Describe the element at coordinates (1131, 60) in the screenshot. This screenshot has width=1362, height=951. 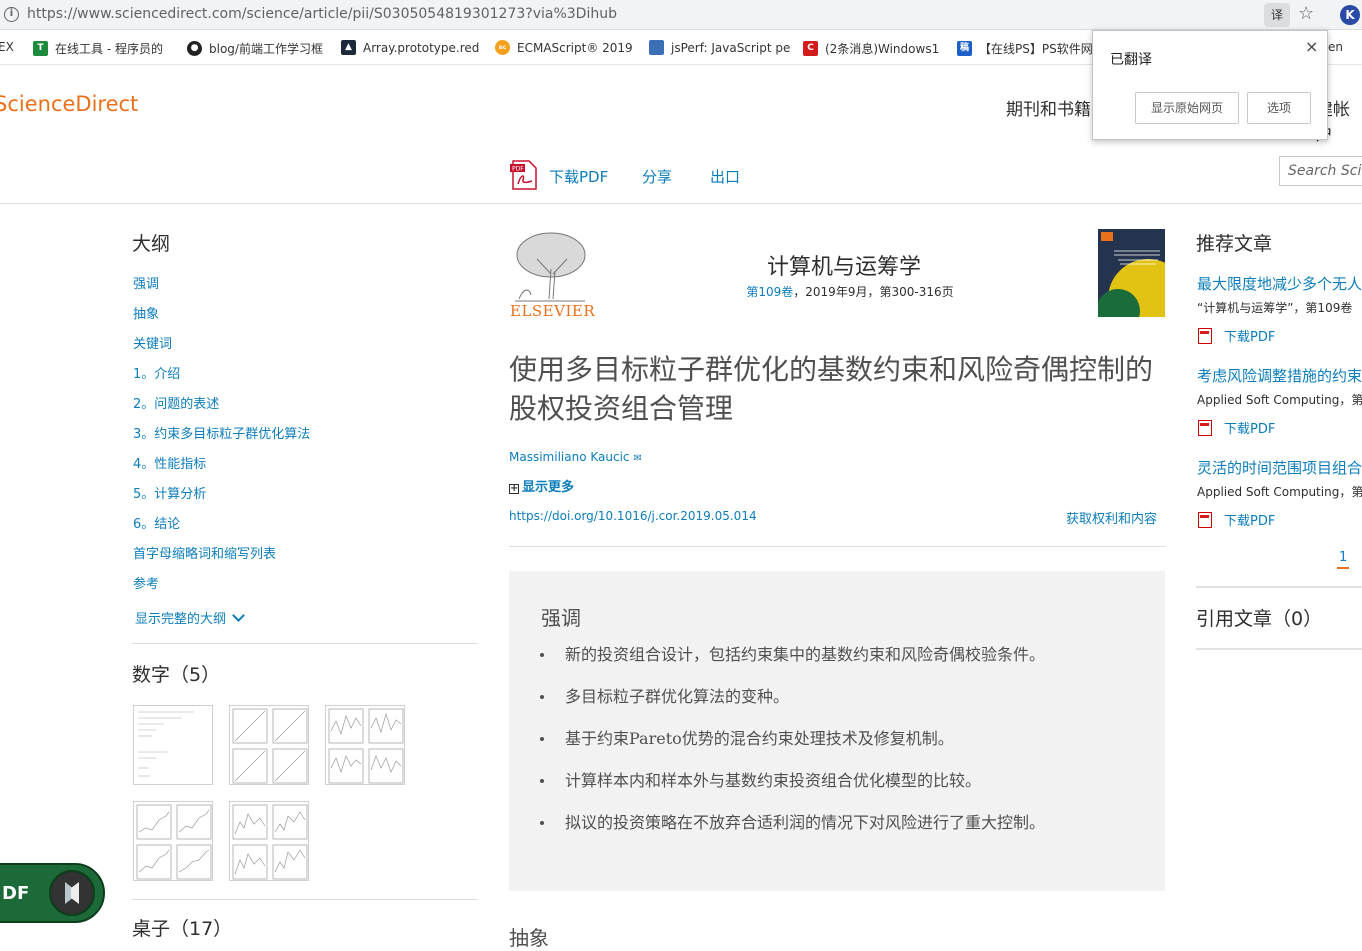
I see `translate-popup-title: 已翻译` at that location.